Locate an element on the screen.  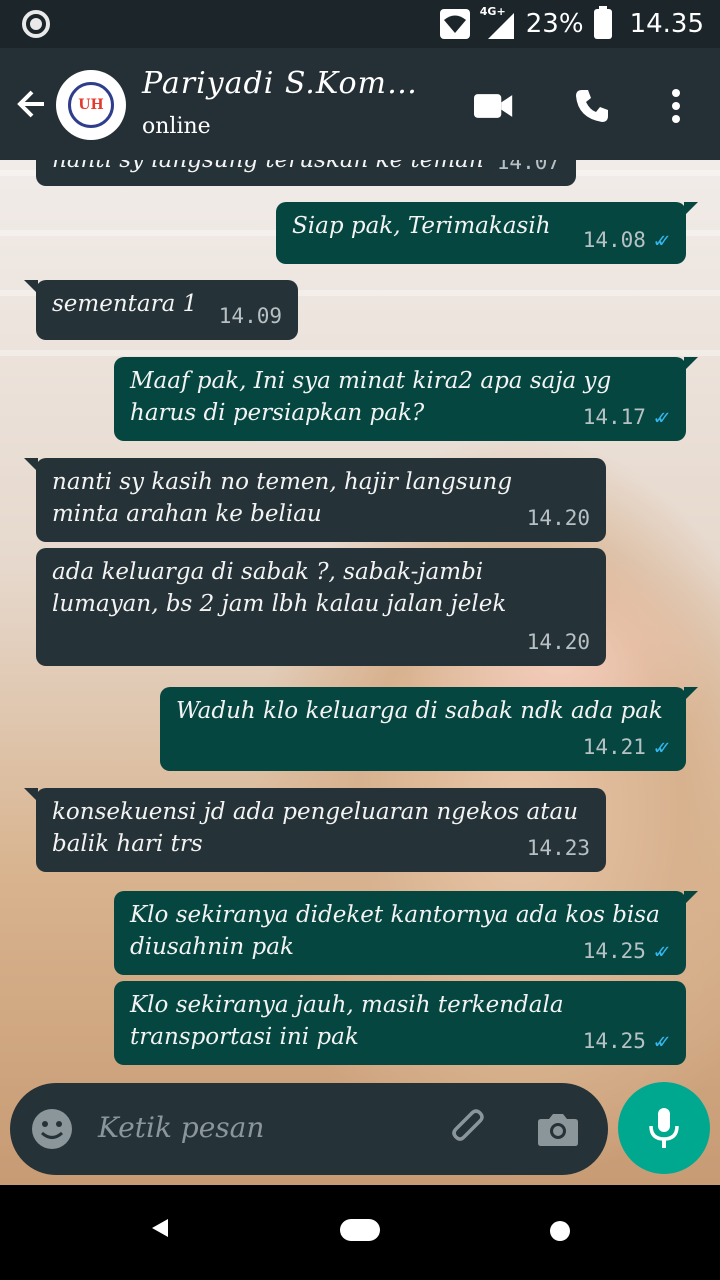
microphone-icon is located at coordinates (664, 1128).